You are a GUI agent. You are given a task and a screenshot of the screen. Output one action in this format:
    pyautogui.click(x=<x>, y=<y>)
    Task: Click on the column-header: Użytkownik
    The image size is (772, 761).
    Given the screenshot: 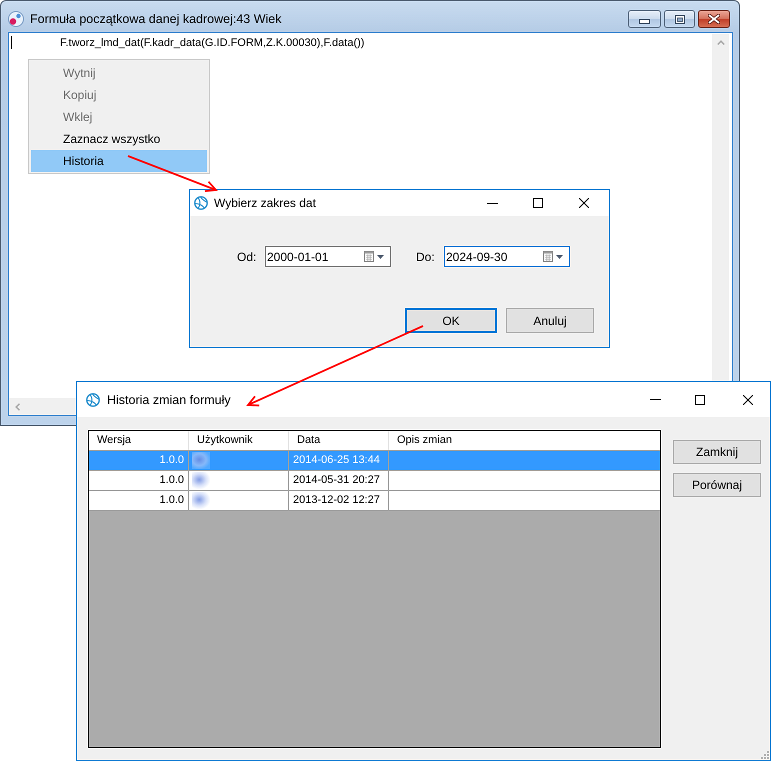 What is the action you would take?
    pyautogui.click(x=239, y=440)
    